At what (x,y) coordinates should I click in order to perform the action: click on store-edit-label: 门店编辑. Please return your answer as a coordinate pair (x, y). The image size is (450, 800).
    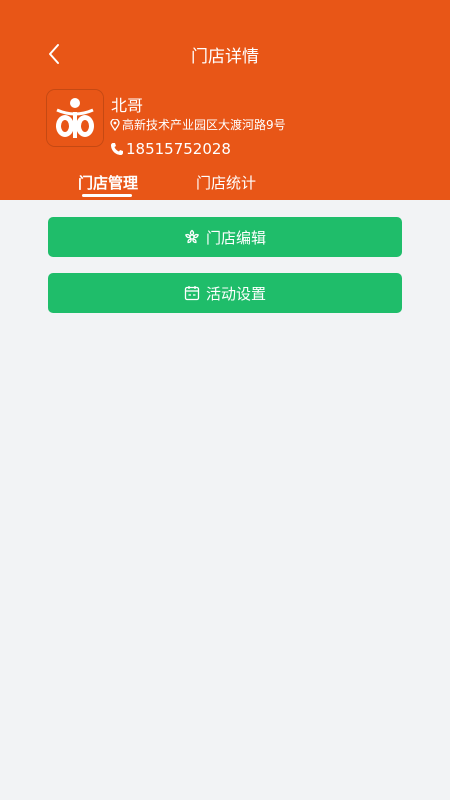
    Looking at the image, I should click on (235, 237).